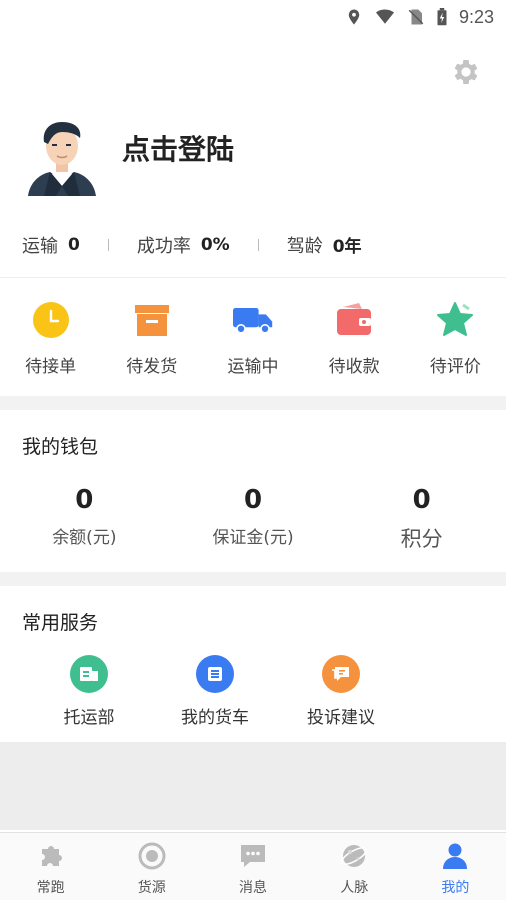  What do you see at coordinates (152, 856) in the screenshot?
I see `target-icon` at bounding box center [152, 856].